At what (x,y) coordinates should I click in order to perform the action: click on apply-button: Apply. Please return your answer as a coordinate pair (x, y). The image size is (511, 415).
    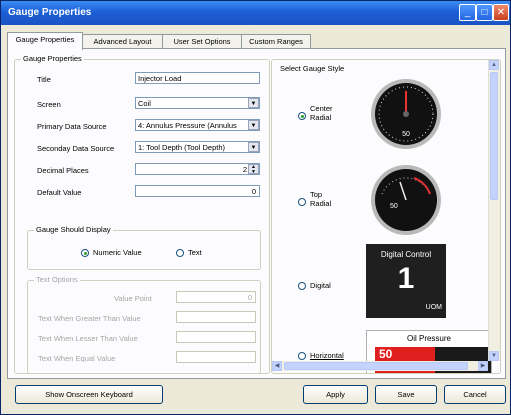
    Looking at the image, I should click on (335, 394).